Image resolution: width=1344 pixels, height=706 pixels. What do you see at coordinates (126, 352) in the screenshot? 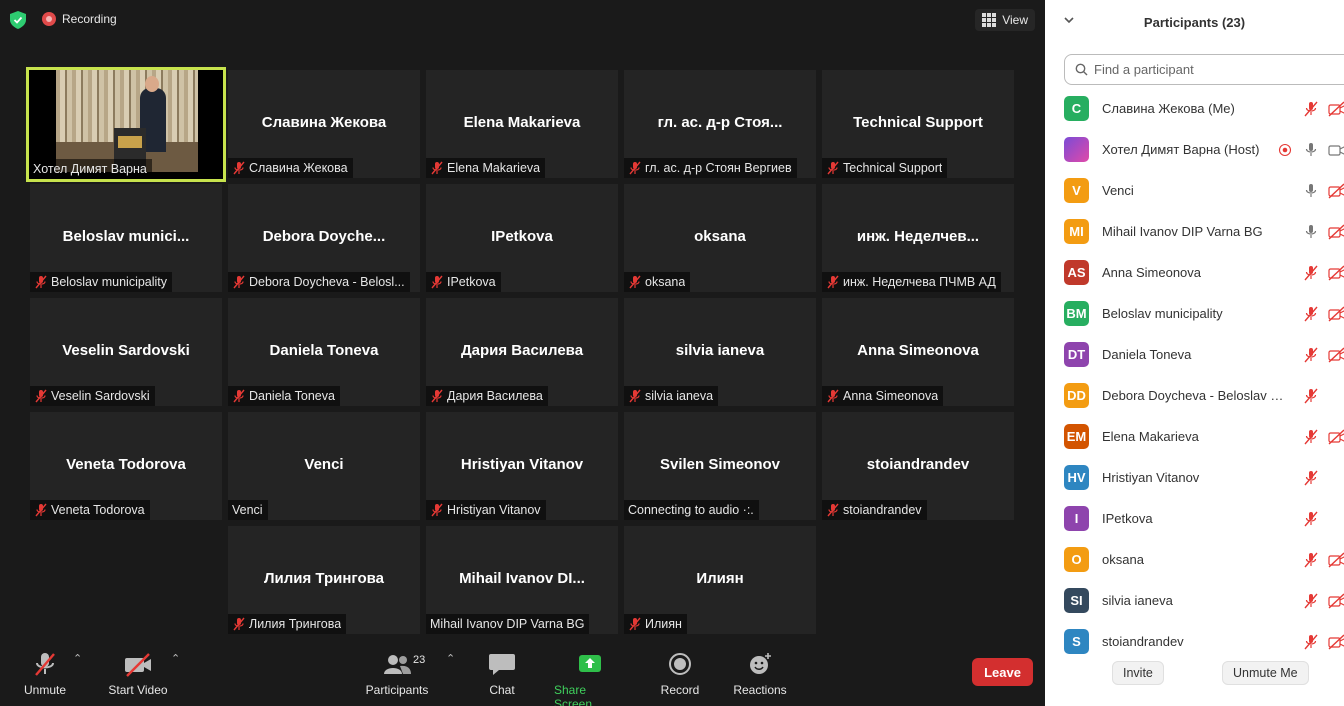
I see `video-tile: Veselin Sardovski Veselin Sardovski` at bounding box center [126, 352].